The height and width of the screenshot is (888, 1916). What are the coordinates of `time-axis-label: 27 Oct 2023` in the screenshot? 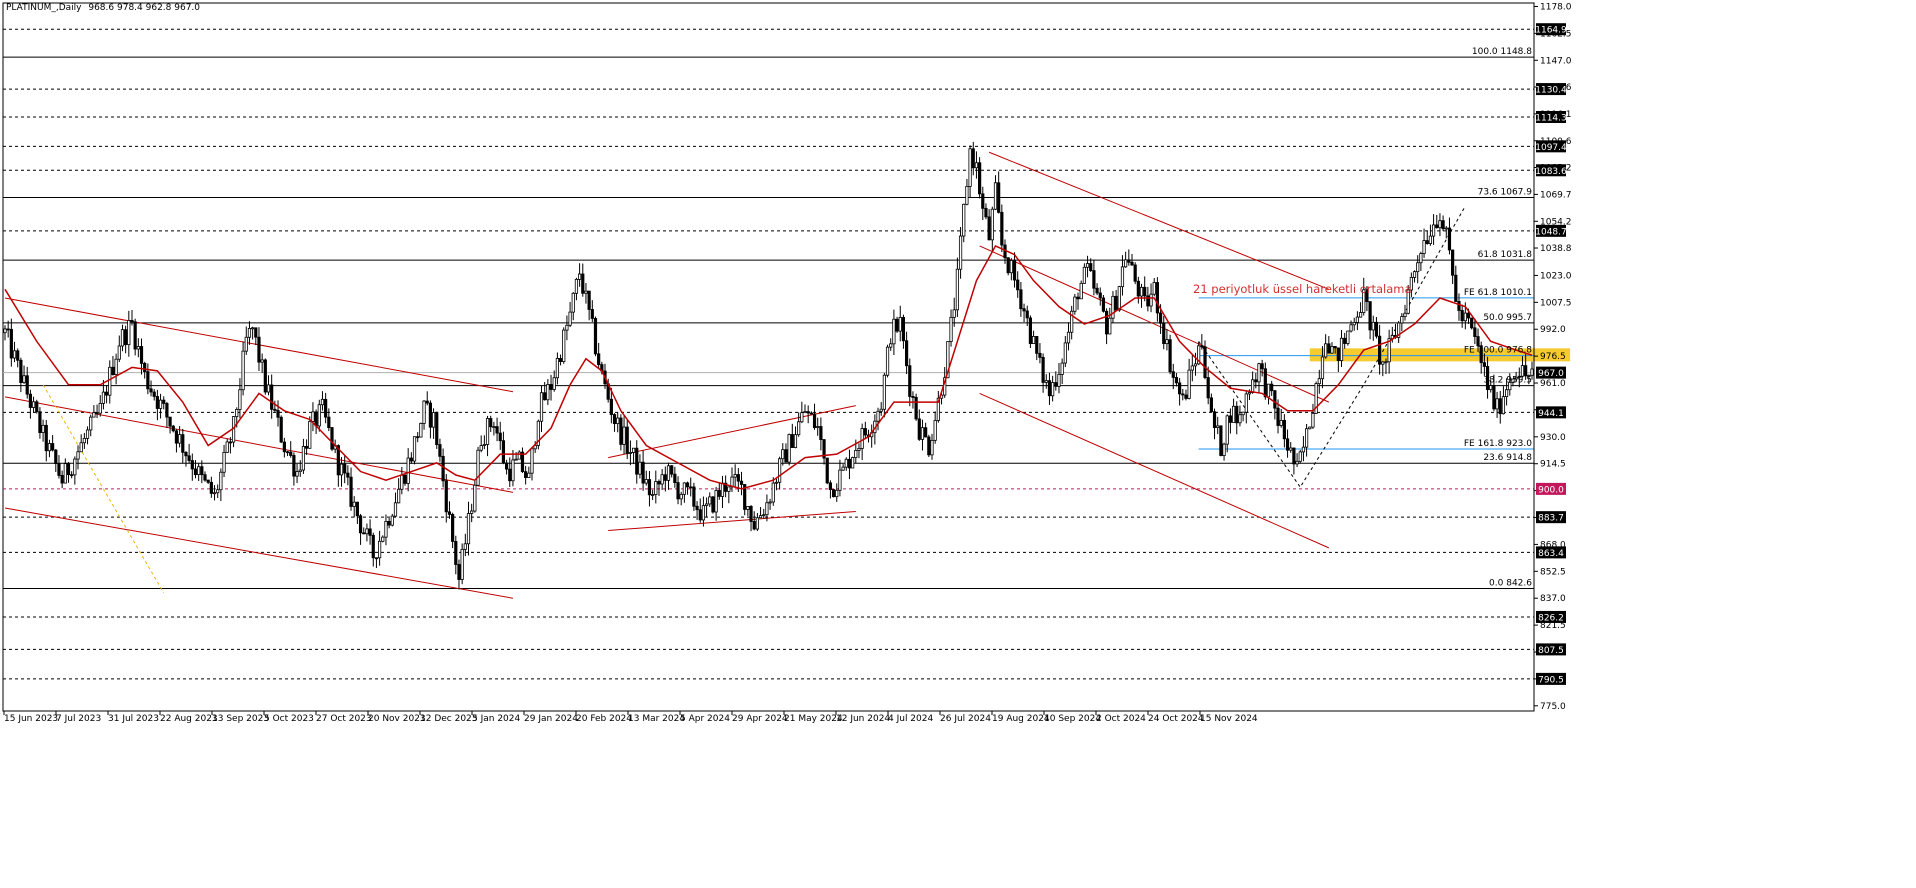 It's located at (344, 719).